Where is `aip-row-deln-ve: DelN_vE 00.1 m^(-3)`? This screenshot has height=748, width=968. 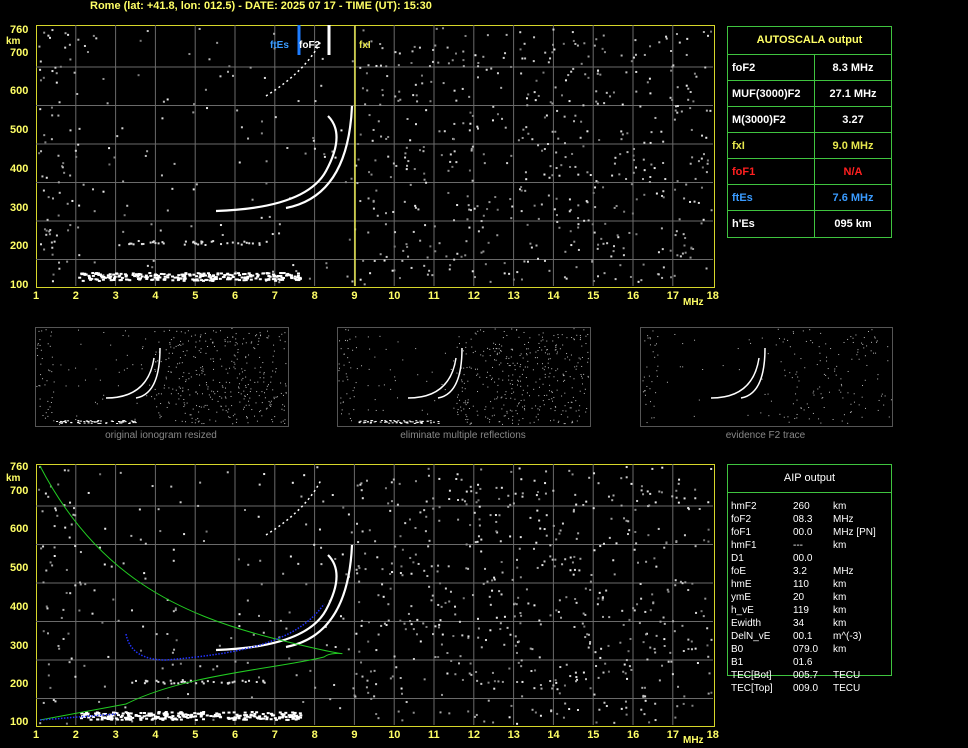
aip-row-deln-ve: DelN_vE 00.1 m^(-3) is located at coordinates (811, 636).